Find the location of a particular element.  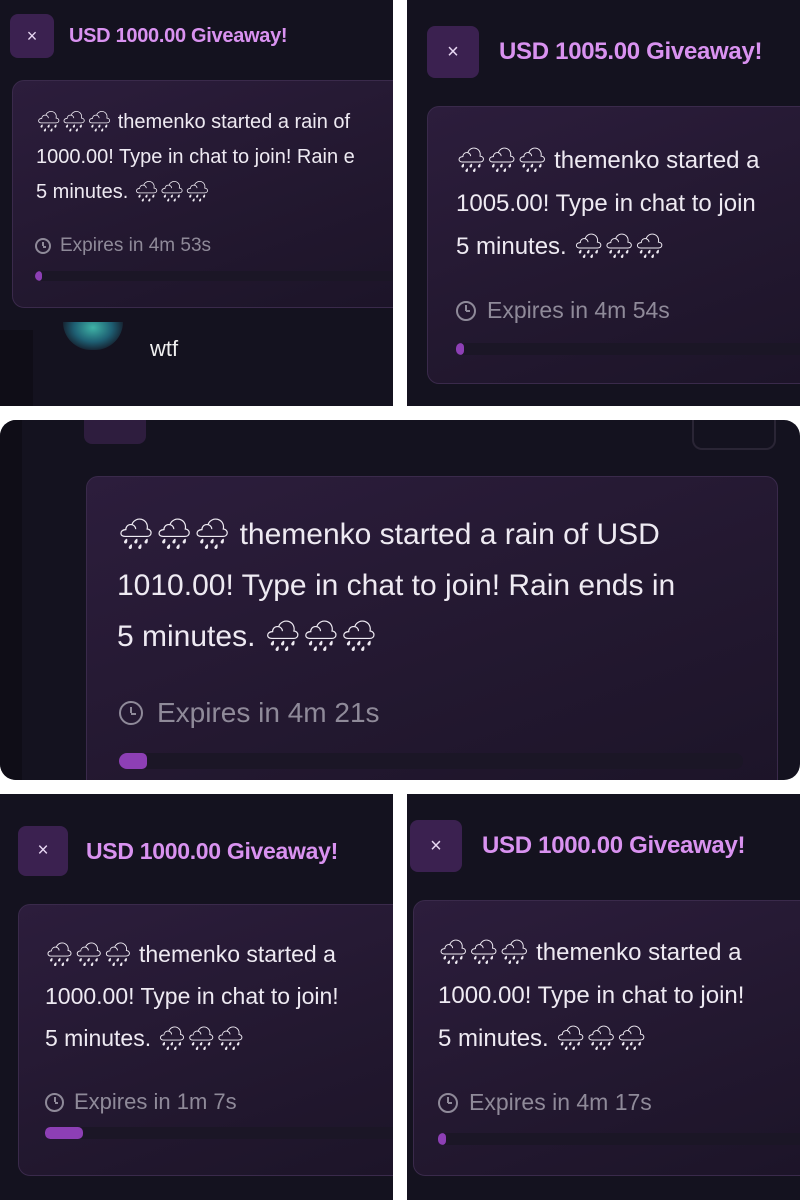

expiry-row: Expires in 4m 17s is located at coordinates (545, 1102).